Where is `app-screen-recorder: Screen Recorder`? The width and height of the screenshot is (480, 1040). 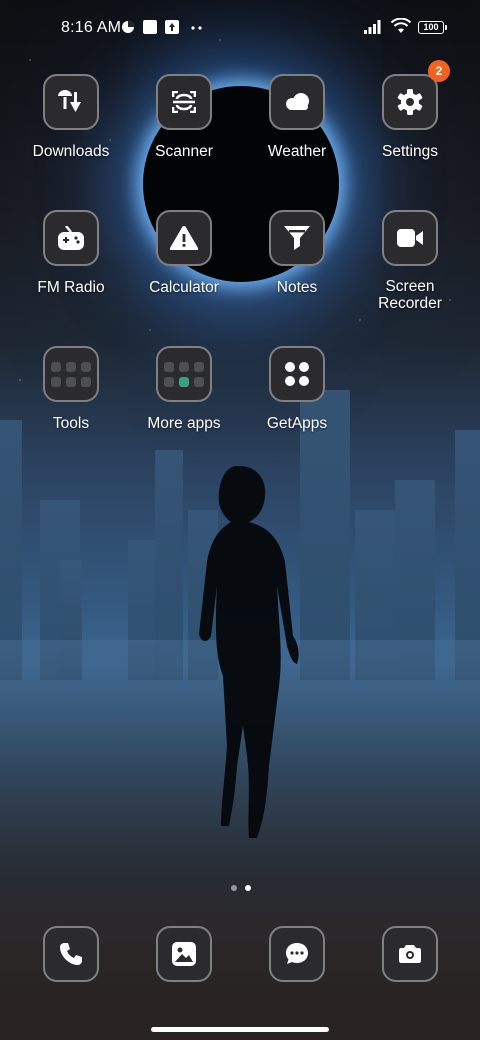
app-screen-recorder: Screen Recorder is located at coordinates (410, 261).